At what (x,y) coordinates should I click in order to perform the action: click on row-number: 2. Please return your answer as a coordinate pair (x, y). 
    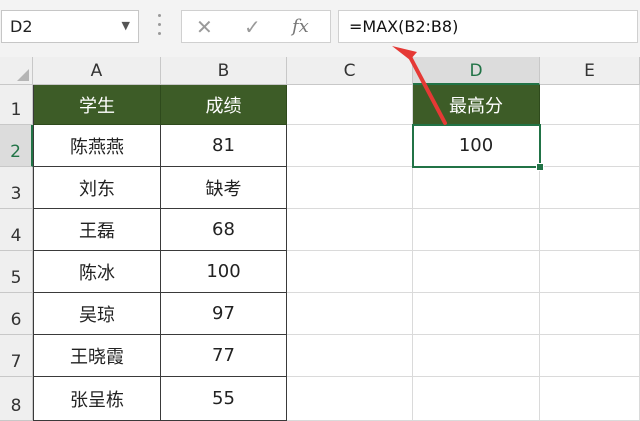
    Looking at the image, I should click on (15, 152).